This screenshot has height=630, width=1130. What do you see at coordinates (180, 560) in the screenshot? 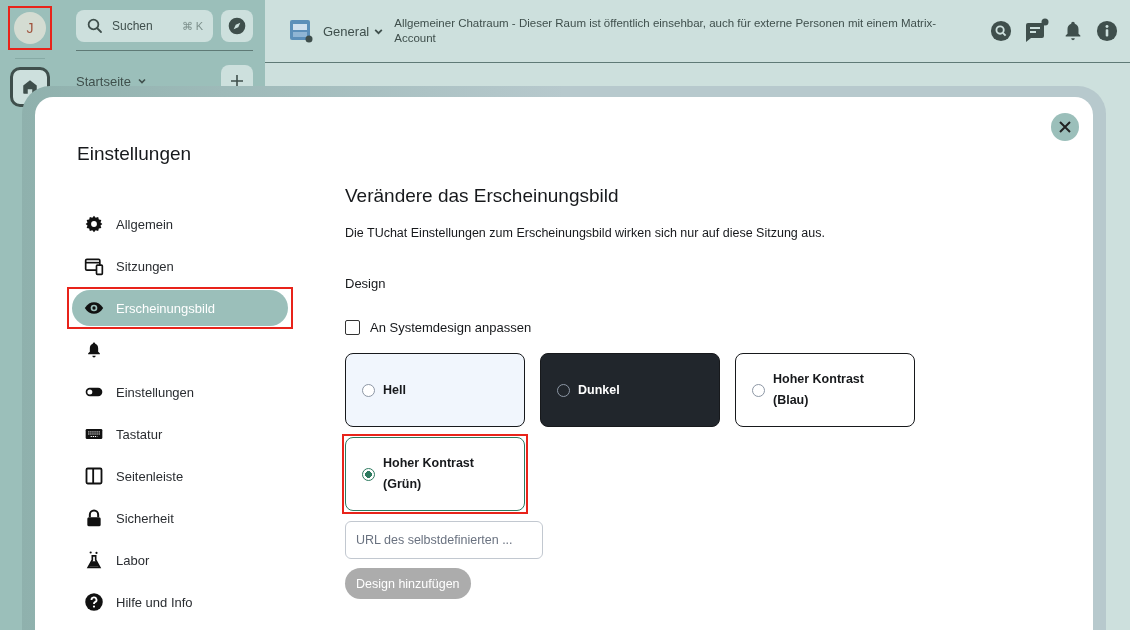
I see `settings-tab: Labor` at bounding box center [180, 560].